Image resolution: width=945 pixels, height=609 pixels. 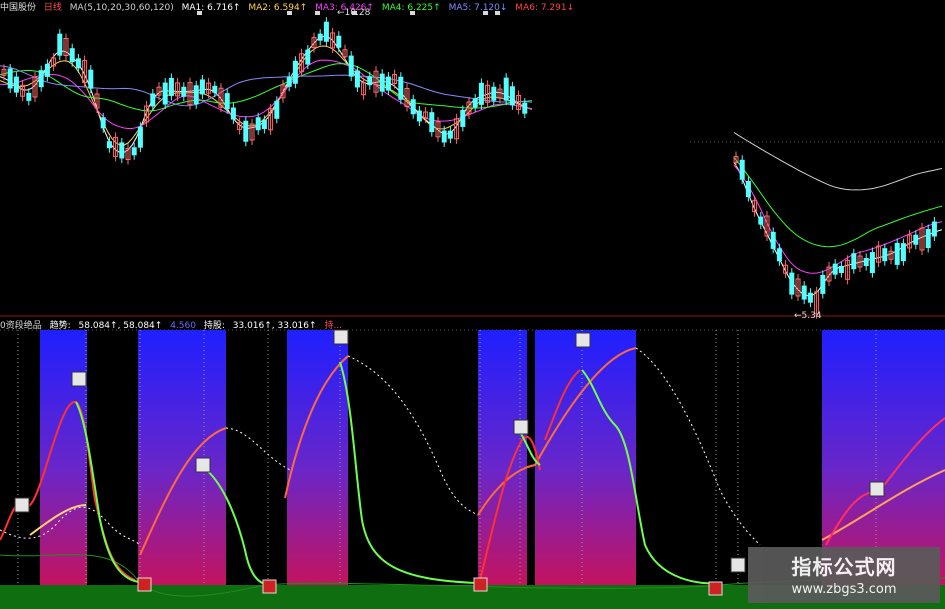 I want to click on watermark-banner: 指标公式网 www.zbgs3.com, so click(x=844, y=575).